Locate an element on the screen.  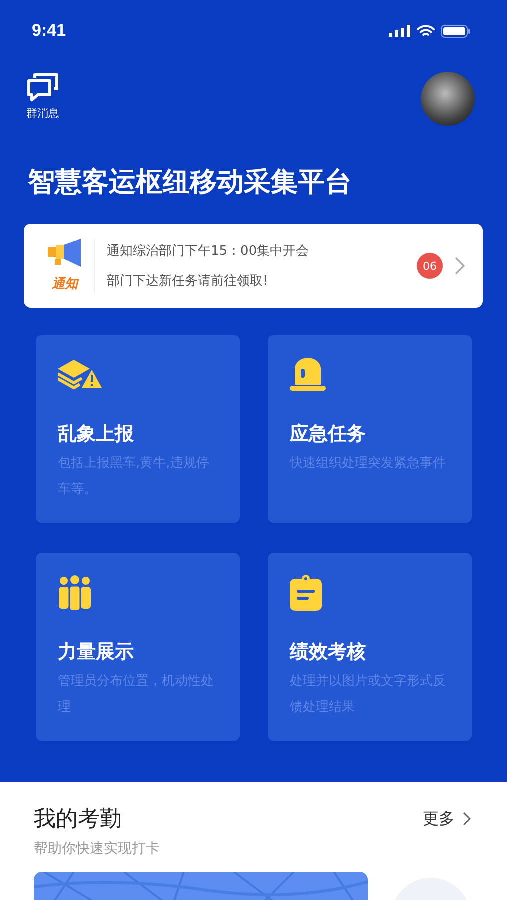
card-description: 快速组织处理突发紧急事件 is located at coordinates (368, 464).